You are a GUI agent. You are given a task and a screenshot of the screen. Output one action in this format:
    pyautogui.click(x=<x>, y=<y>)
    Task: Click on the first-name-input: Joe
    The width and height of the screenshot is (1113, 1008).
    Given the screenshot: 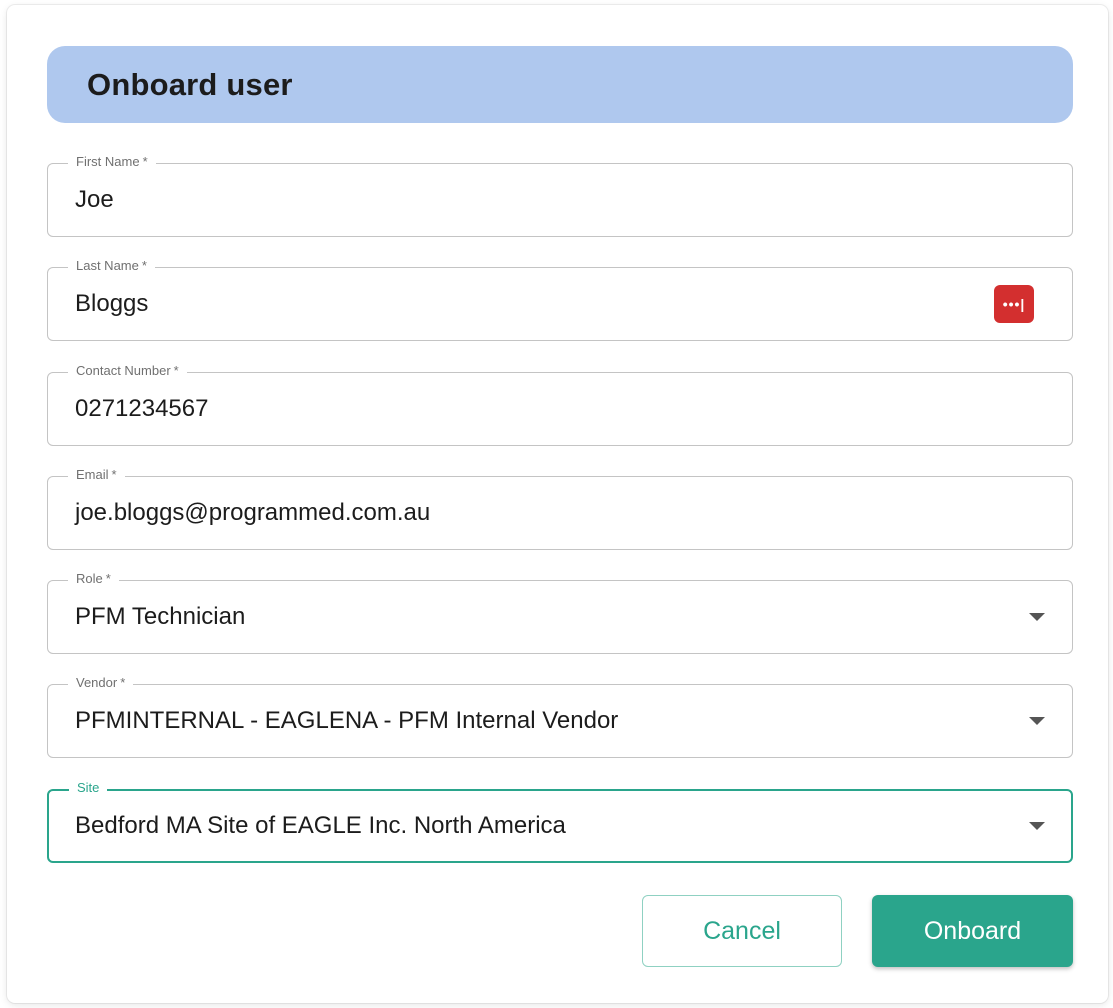 What is the action you would take?
    pyautogui.click(x=525, y=200)
    